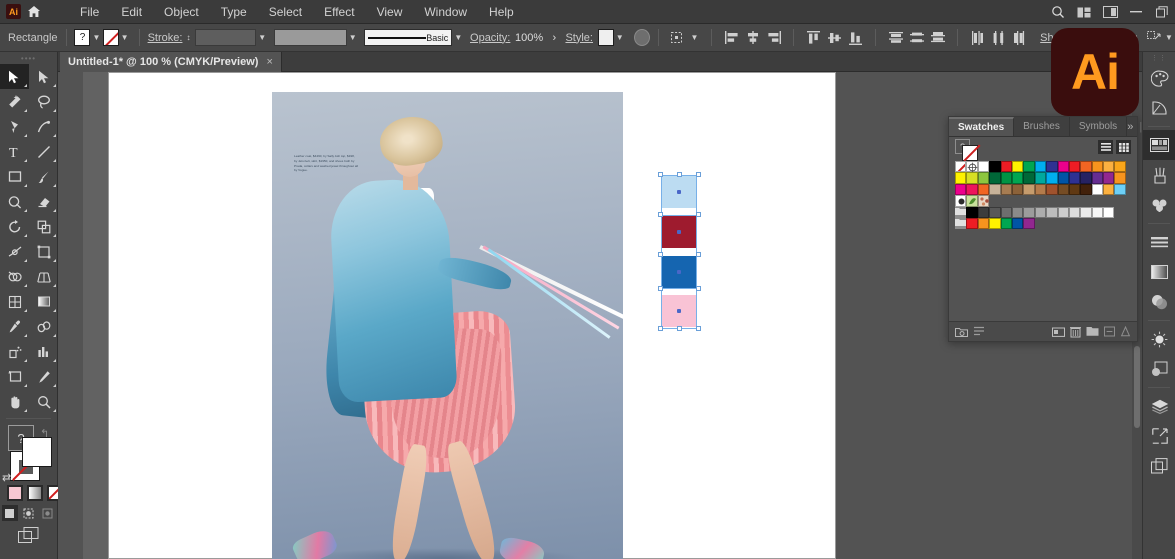  What do you see at coordinates (165, 38) in the screenshot?
I see `stroke-label: Stroke:` at bounding box center [165, 38].